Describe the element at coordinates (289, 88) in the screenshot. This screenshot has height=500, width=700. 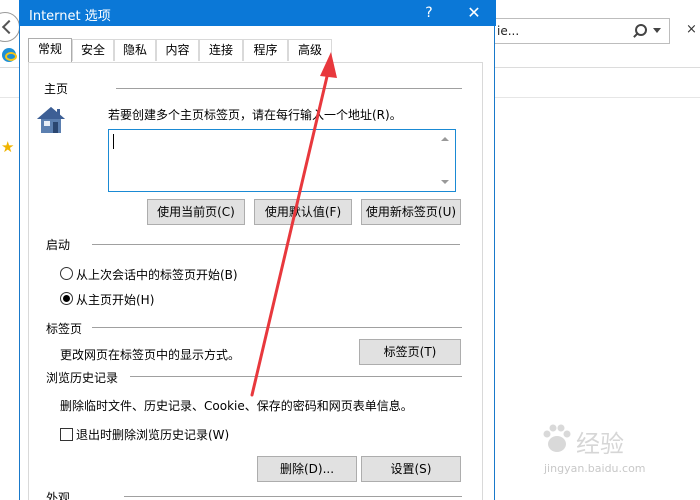
I see `homepage-divider` at that location.